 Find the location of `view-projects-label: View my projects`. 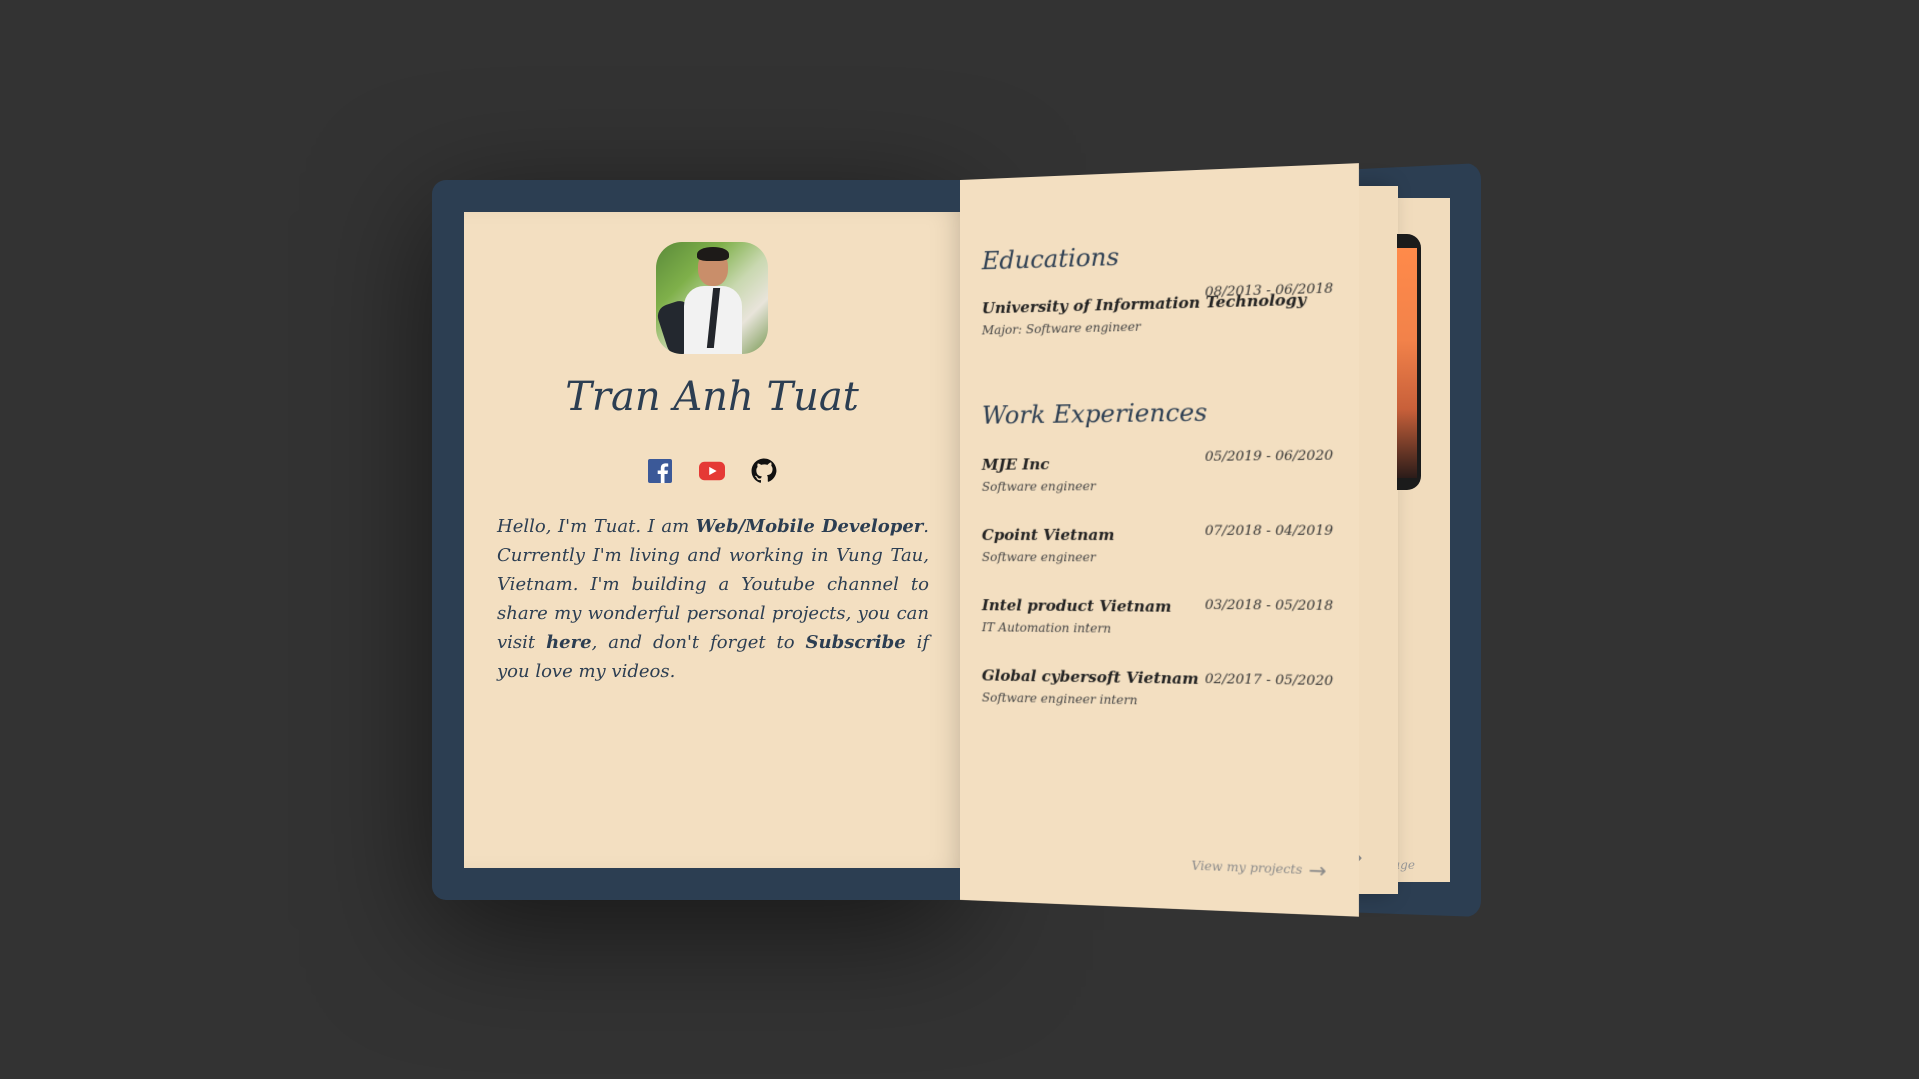

view-projects-label: View my projects is located at coordinates (1247, 867).